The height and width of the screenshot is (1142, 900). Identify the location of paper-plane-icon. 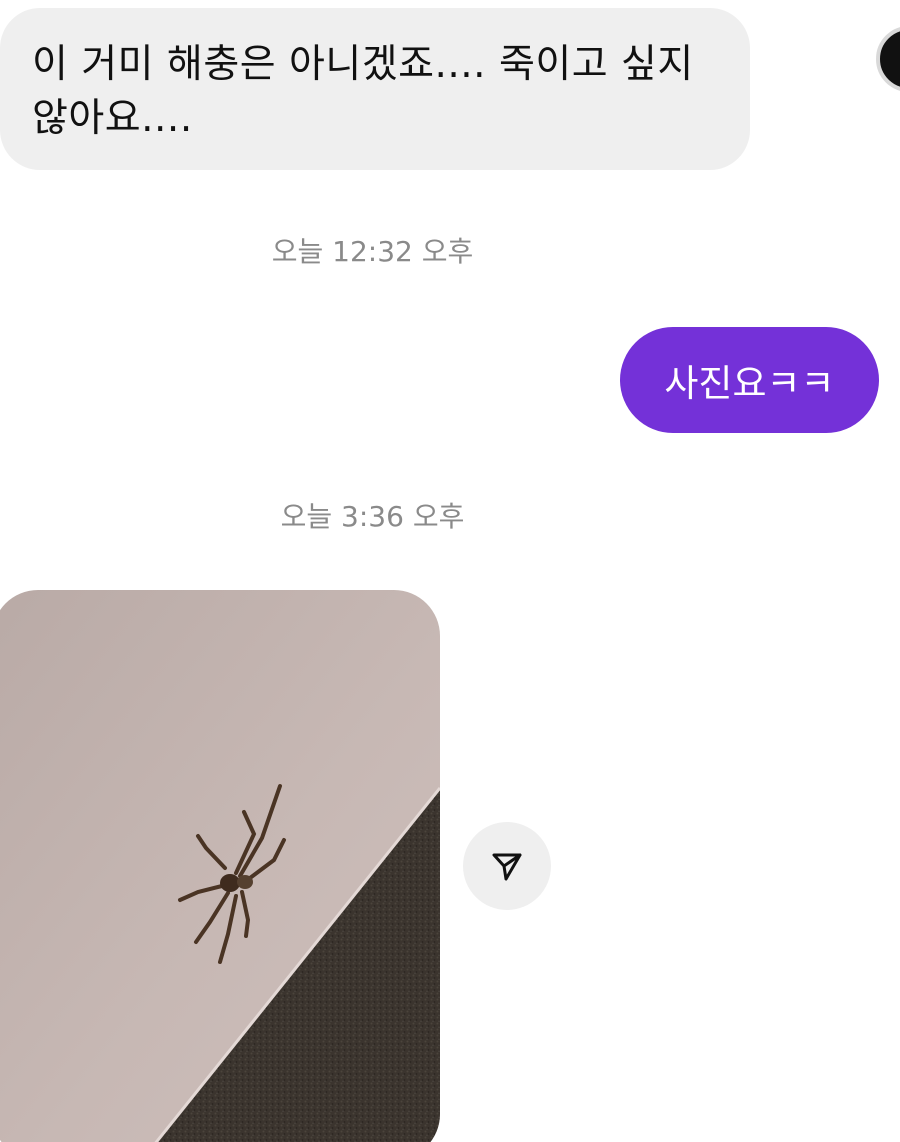
(507, 867).